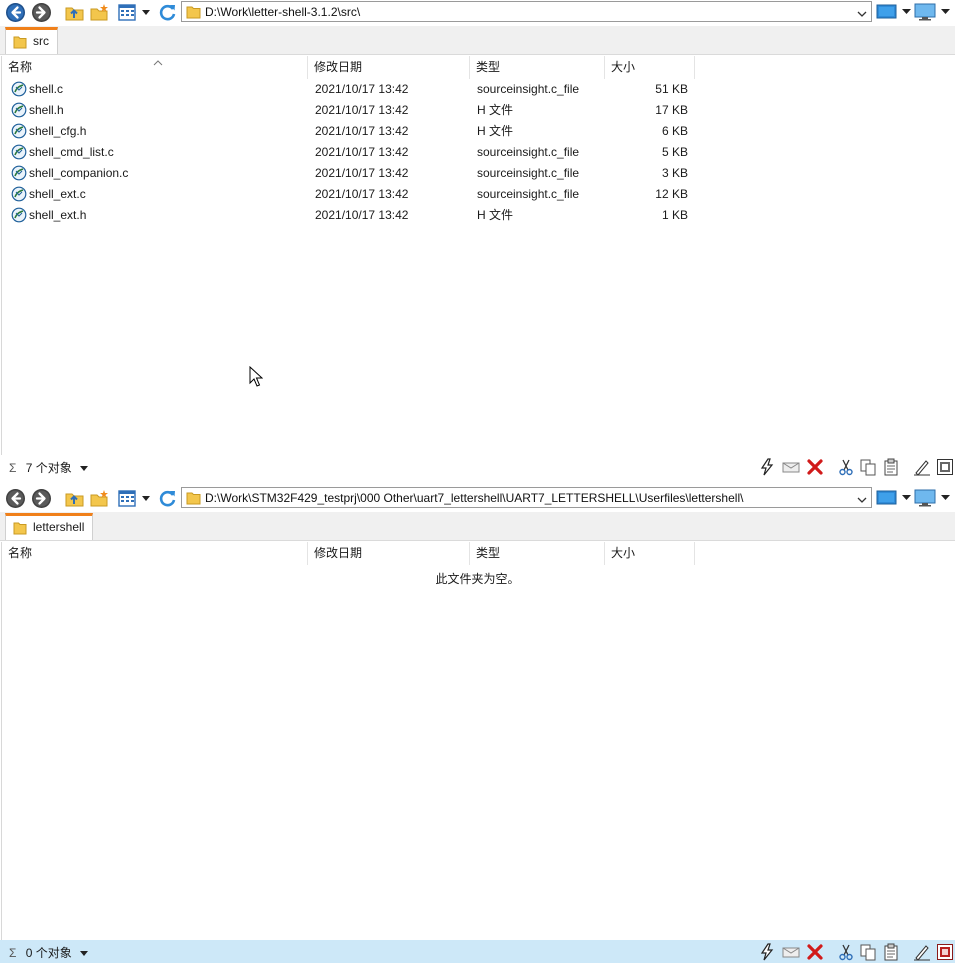 This screenshot has width=955, height=964. What do you see at coordinates (1, 742) in the screenshot?
I see `divider` at bounding box center [1, 742].